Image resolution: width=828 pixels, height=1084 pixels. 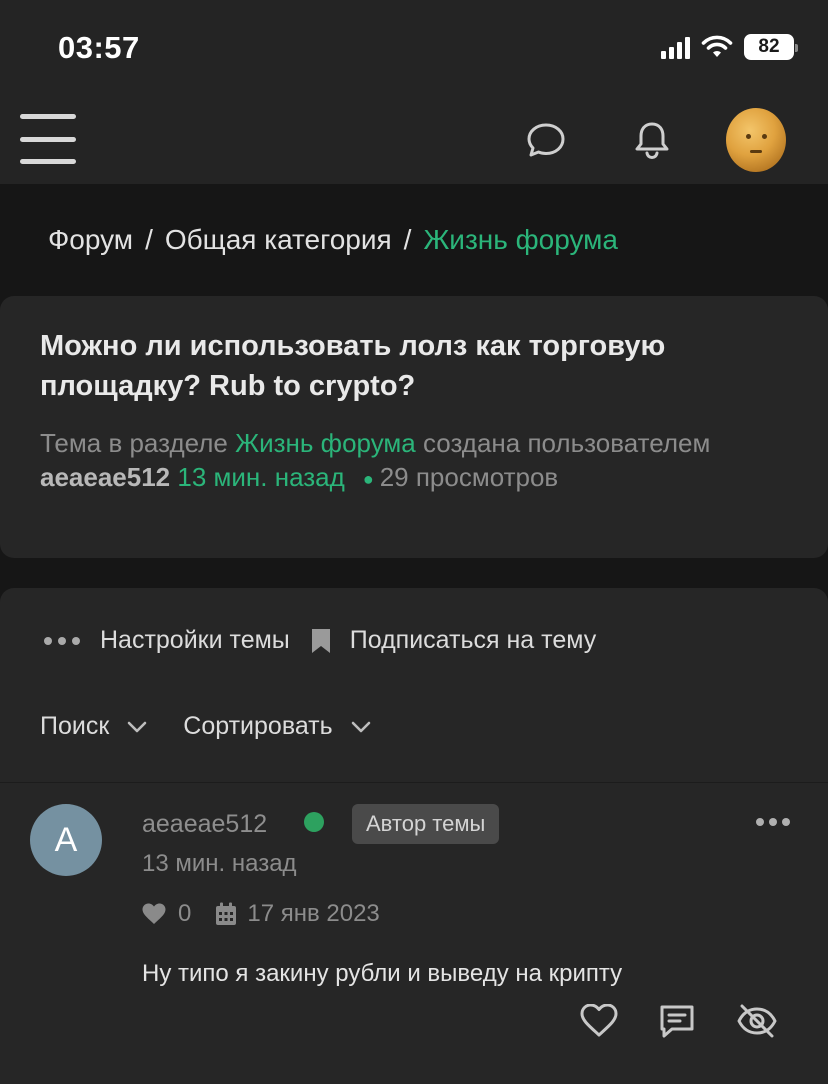 I want to click on status-icons: 82, so click(x=729, y=47).